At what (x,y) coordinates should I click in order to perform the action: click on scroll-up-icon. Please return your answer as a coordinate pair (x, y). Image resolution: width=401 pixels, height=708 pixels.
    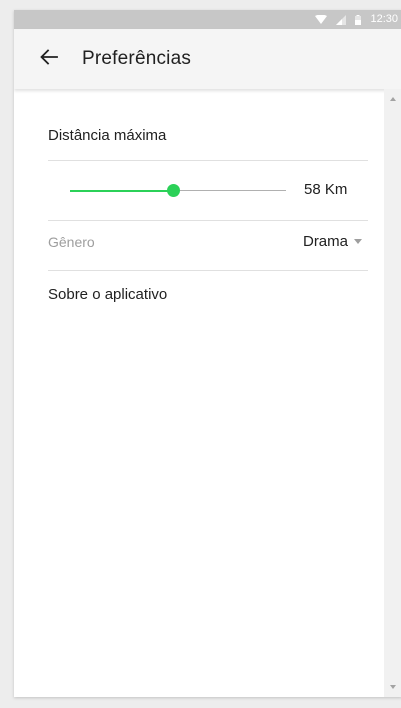
    Looking at the image, I should click on (393, 99).